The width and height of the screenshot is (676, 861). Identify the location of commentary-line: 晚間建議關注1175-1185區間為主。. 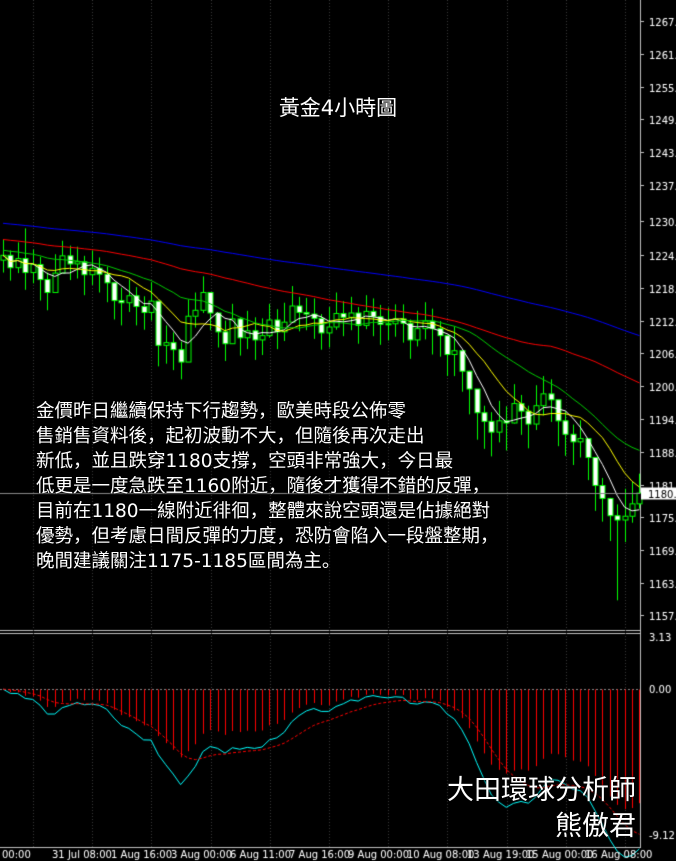
(188, 561).